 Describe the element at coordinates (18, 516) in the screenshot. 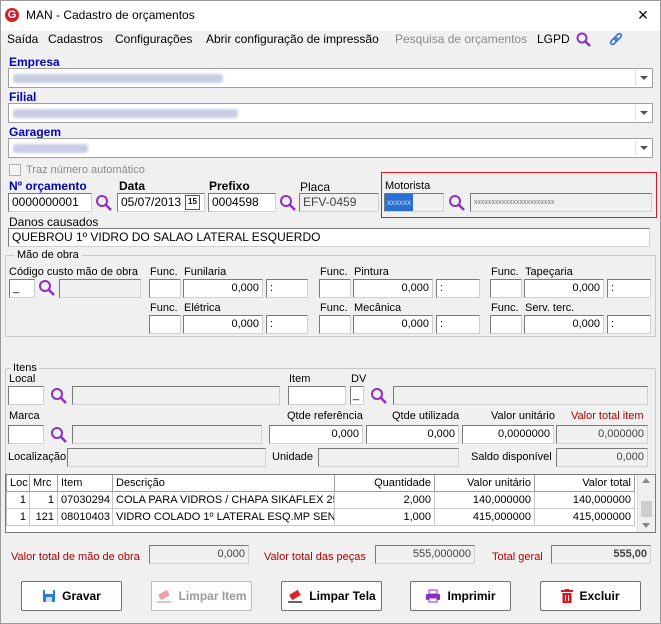

I see `cell-loc: 1` at that location.